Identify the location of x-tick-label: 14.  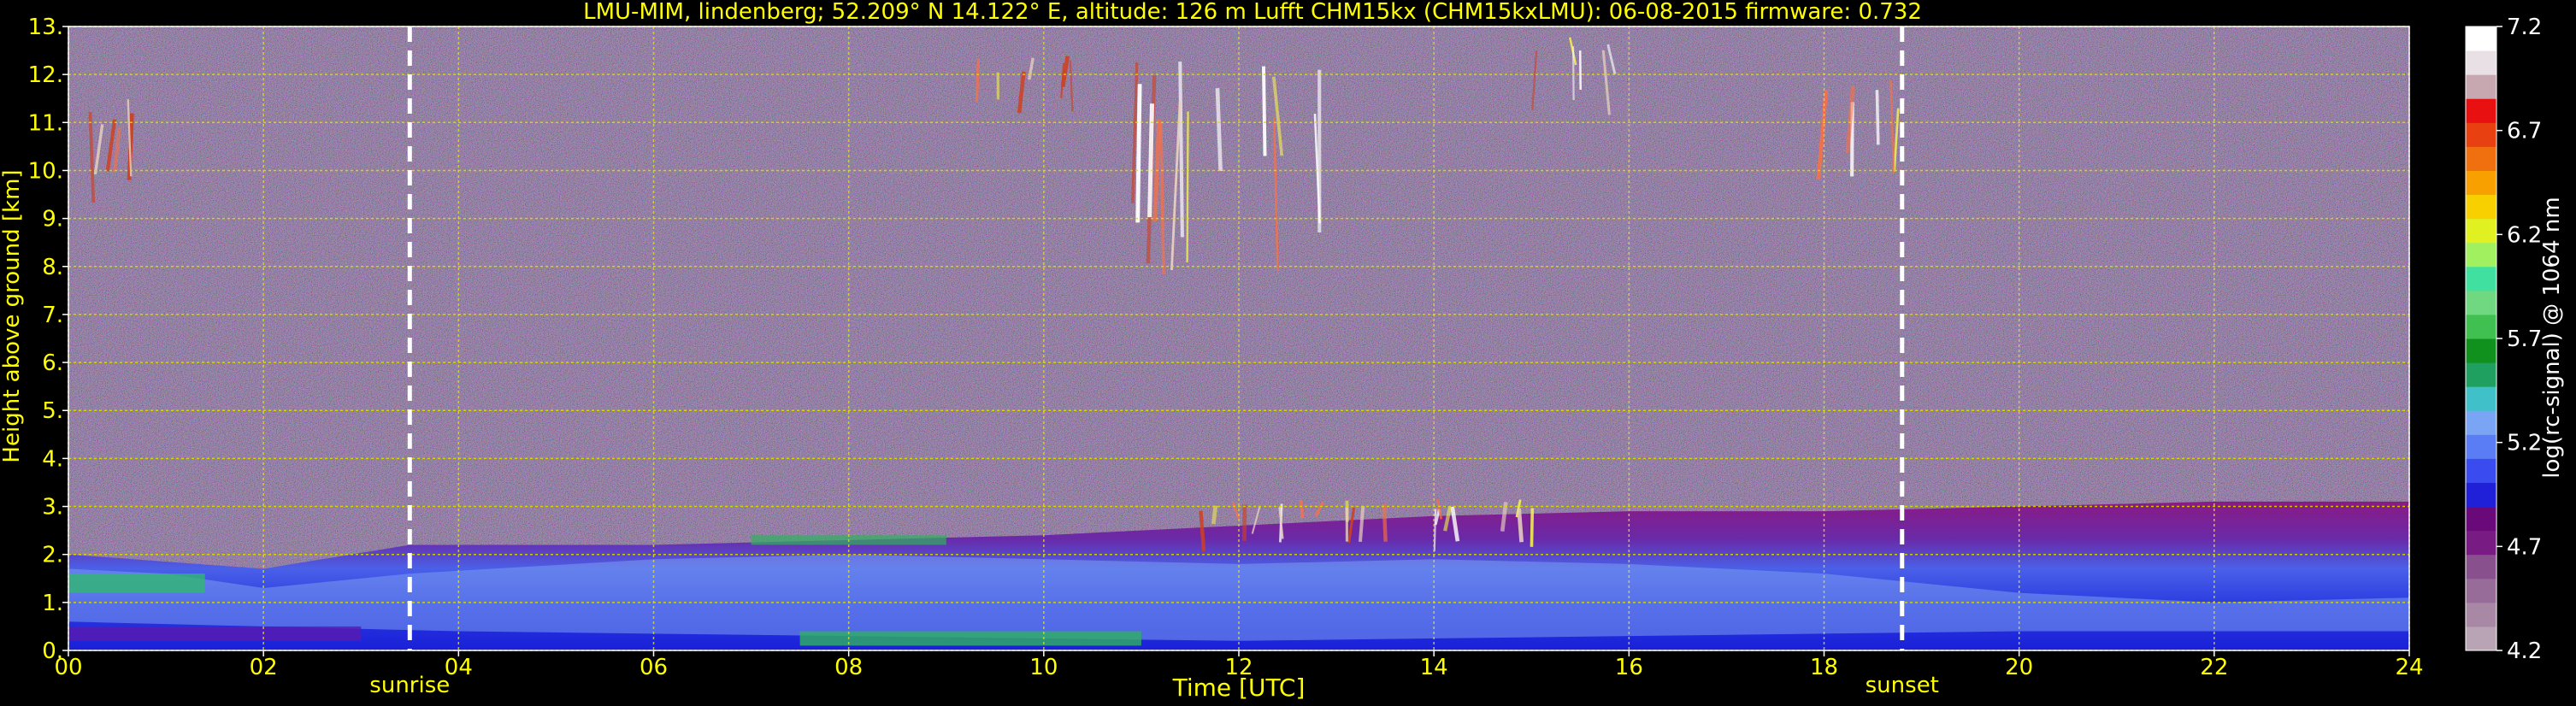
(1434, 667).